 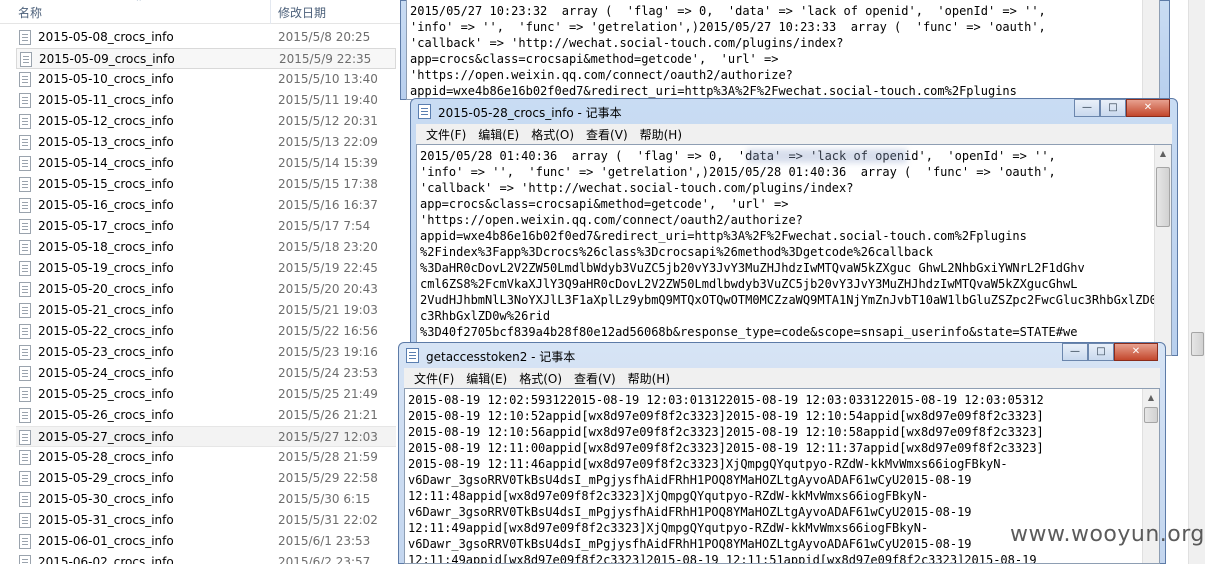 What do you see at coordinates (206, 79) in the screenshot?
I see `file-row: 2015-05-10_crocs_info 2015/5/10 13:40` at bounding box center [206, 79].